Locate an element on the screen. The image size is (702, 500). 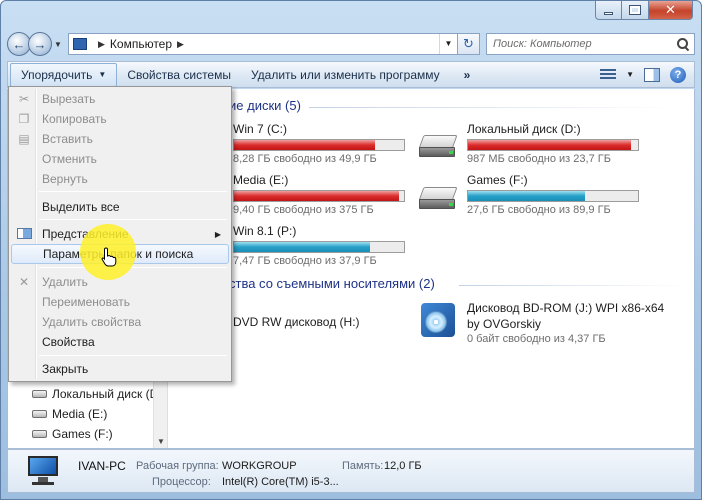
organize-button: Упорядочить ▼ is located at coordinates (64, 74).